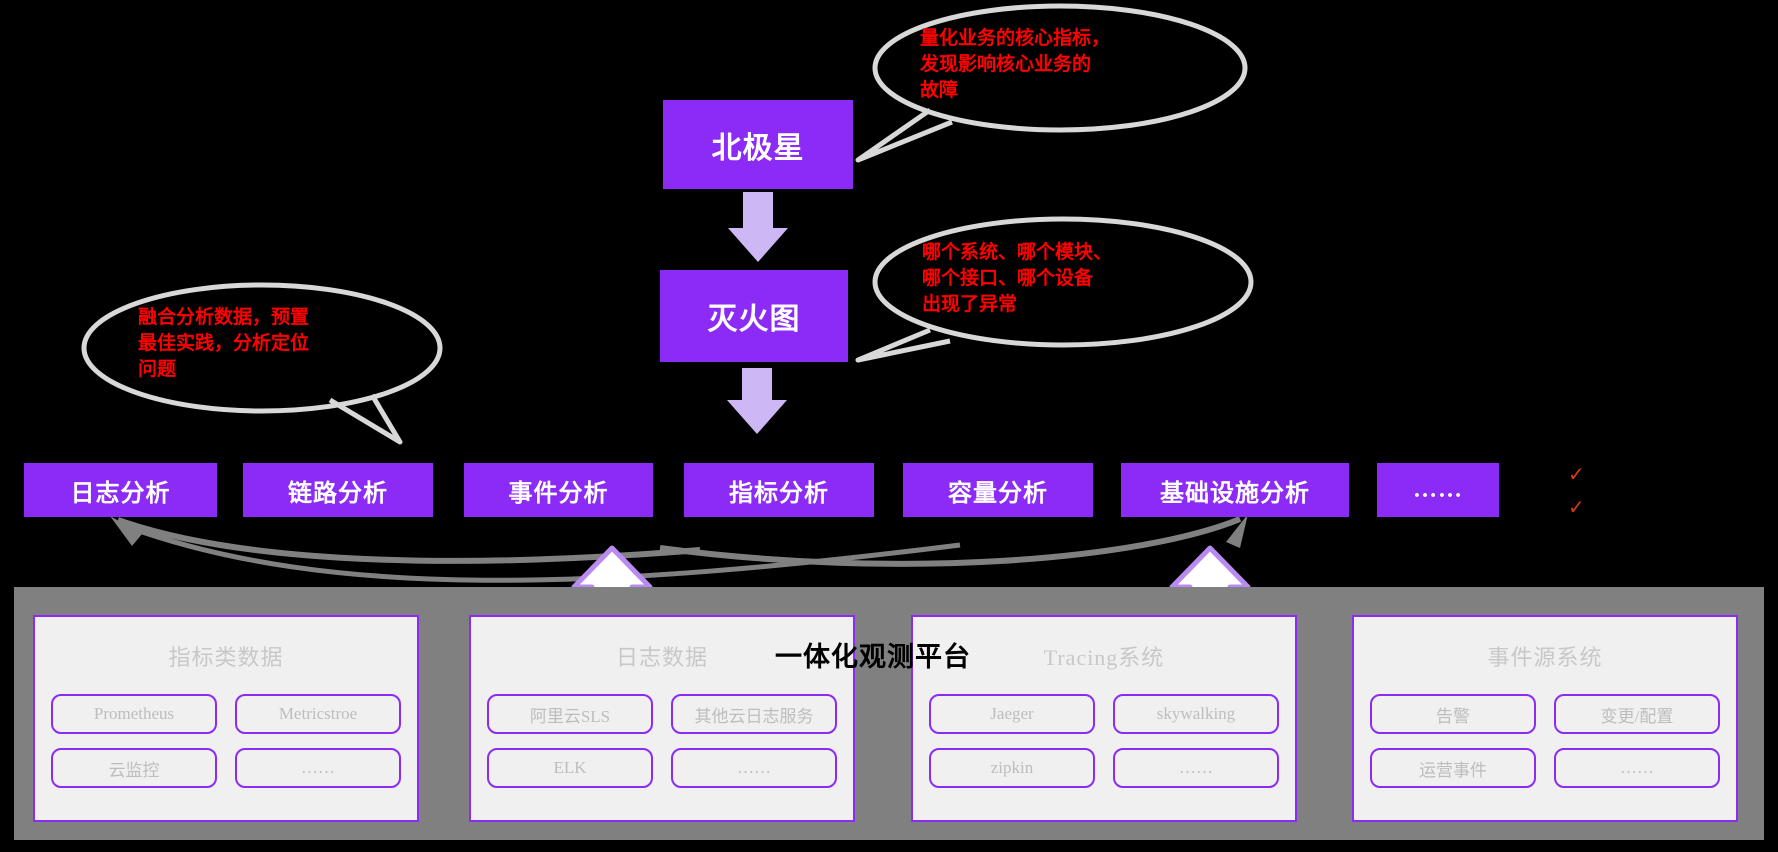  What do you see at coordinates (1104, 657) in the screenshot?
I see `panel-title-tracing: Tracing系统` at bounding box center [1104, 657].